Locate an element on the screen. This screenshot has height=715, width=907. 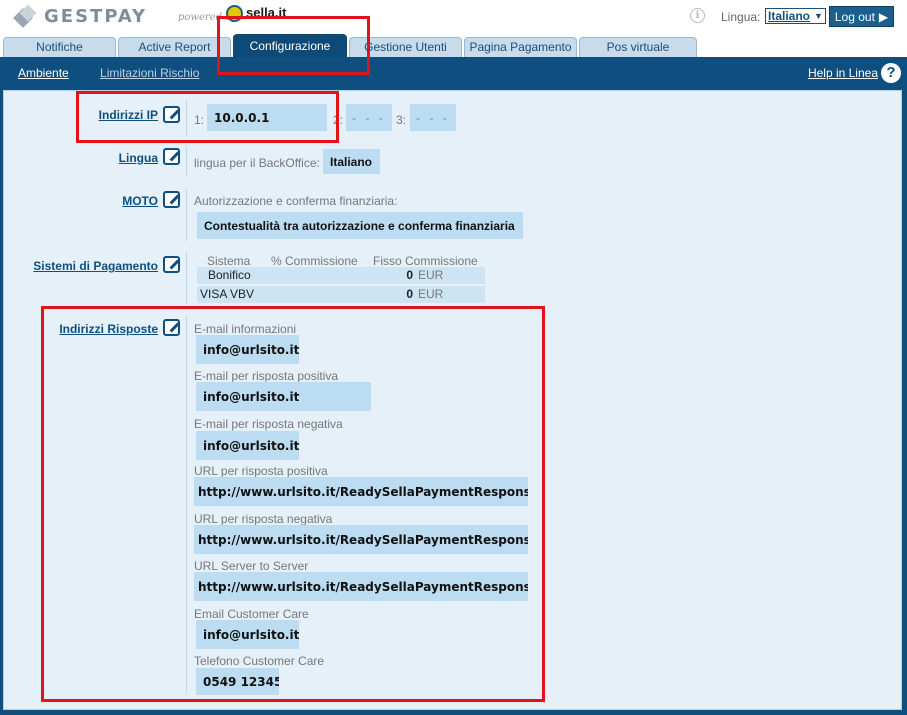
language-select: Italiano ▼ is located at coordinates (795, 16).